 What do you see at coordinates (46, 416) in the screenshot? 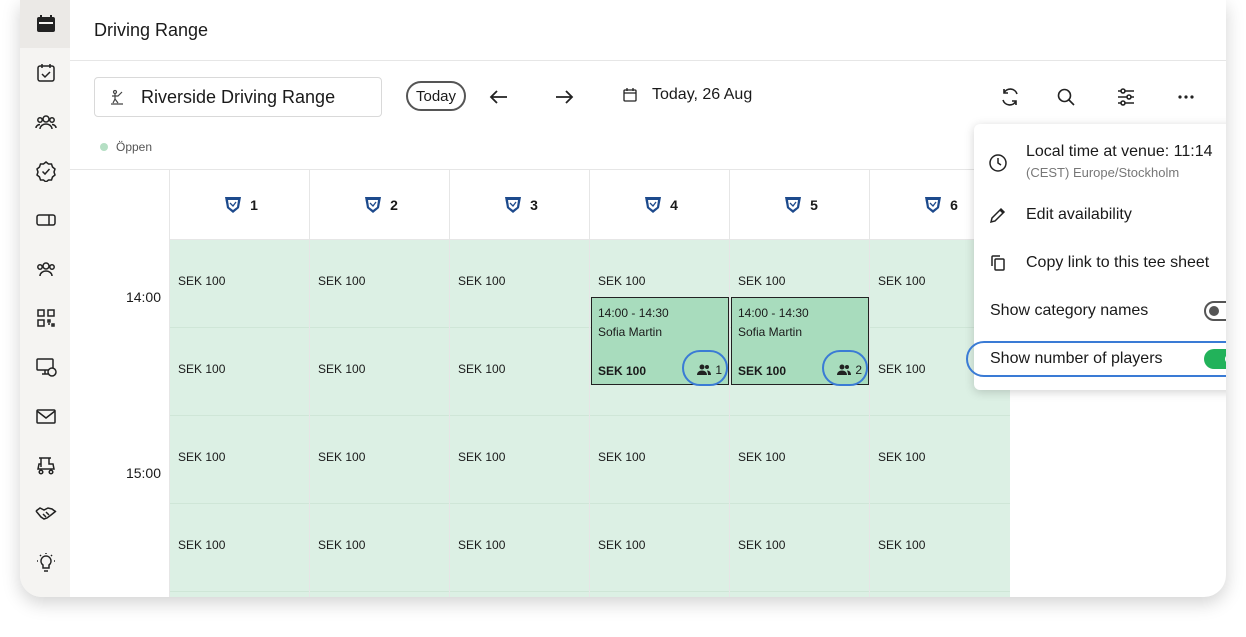
I see `mail-icon` at bounding box center [46, 416].